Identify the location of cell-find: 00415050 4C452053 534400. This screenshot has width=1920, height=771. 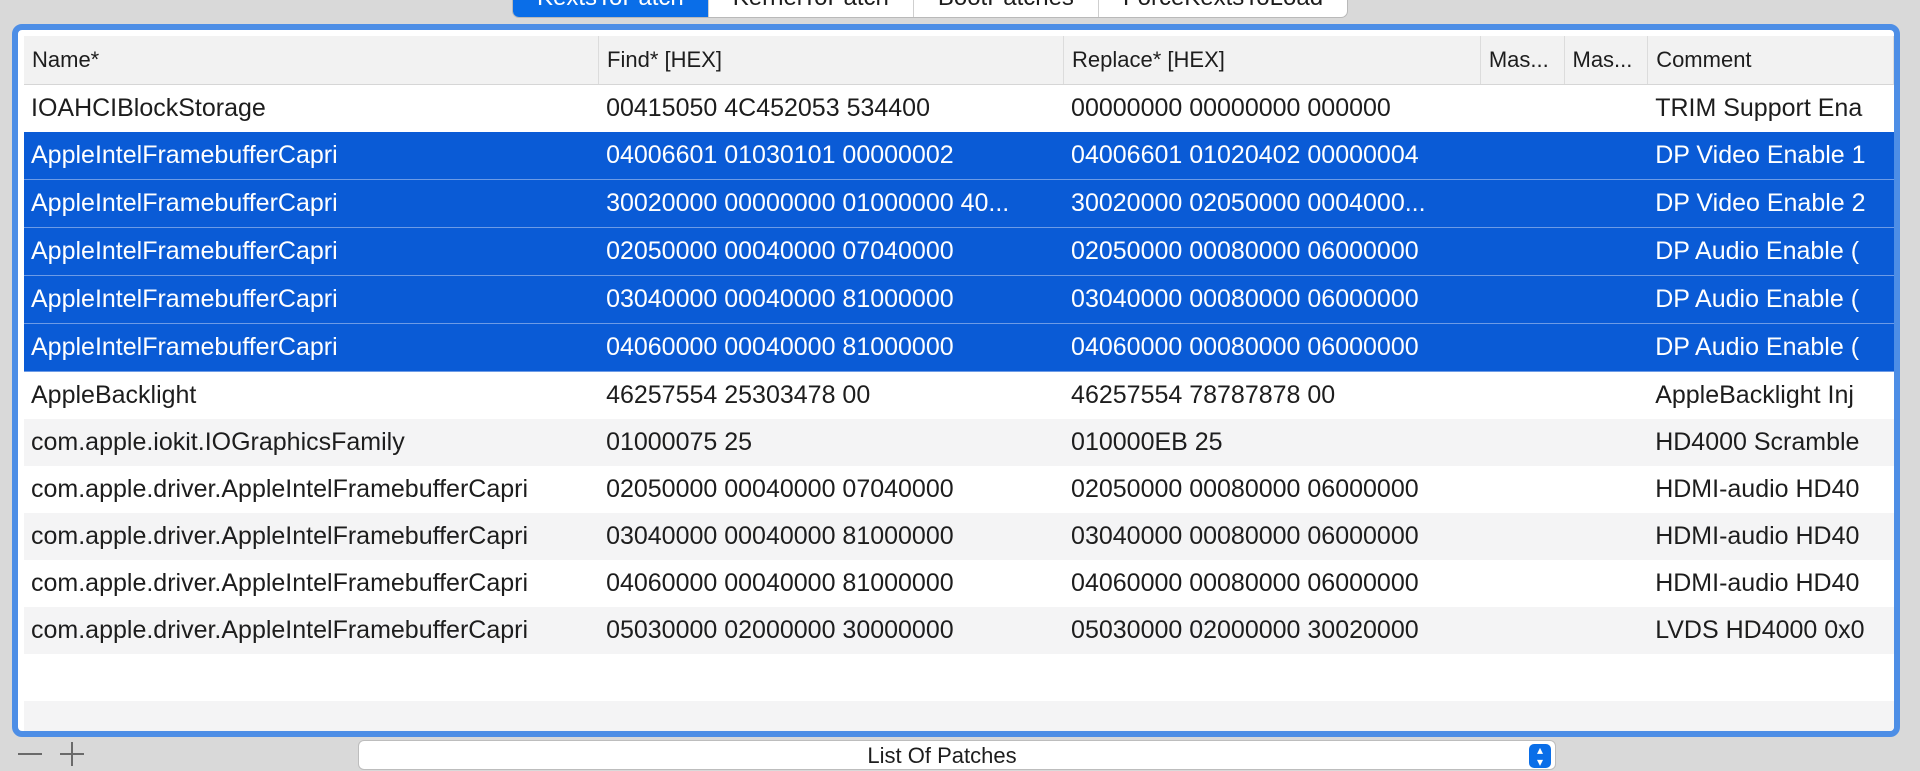
(831, 108).